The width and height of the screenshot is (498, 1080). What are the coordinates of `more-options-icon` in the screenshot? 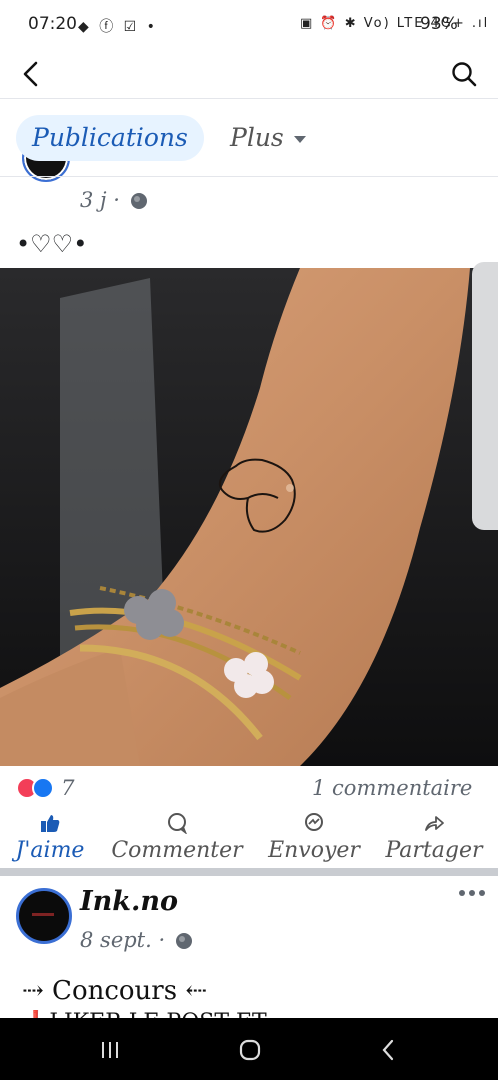 It's located at (472, 893).